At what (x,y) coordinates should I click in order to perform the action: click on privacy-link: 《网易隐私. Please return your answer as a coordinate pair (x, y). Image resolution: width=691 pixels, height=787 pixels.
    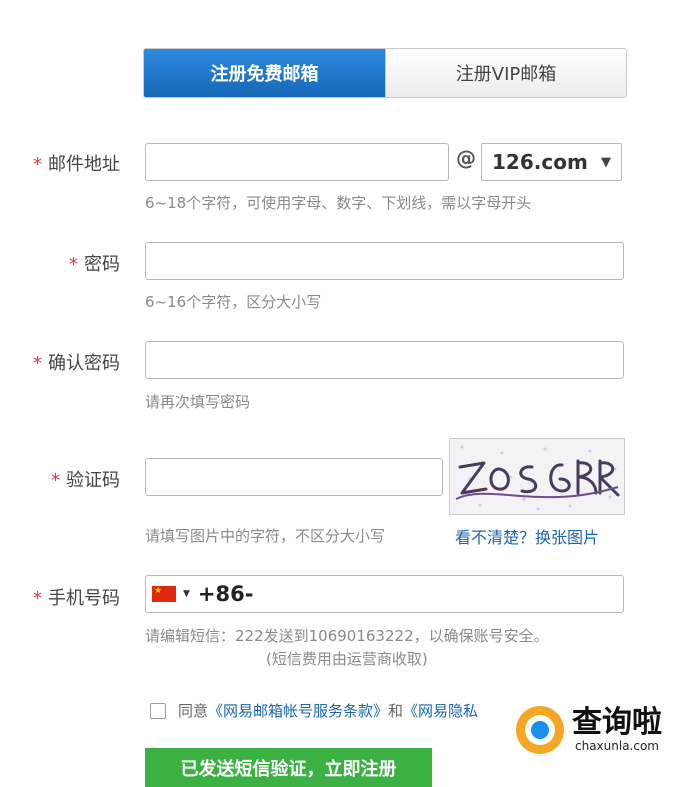
    Looking at the image, I should click on (440, 711).